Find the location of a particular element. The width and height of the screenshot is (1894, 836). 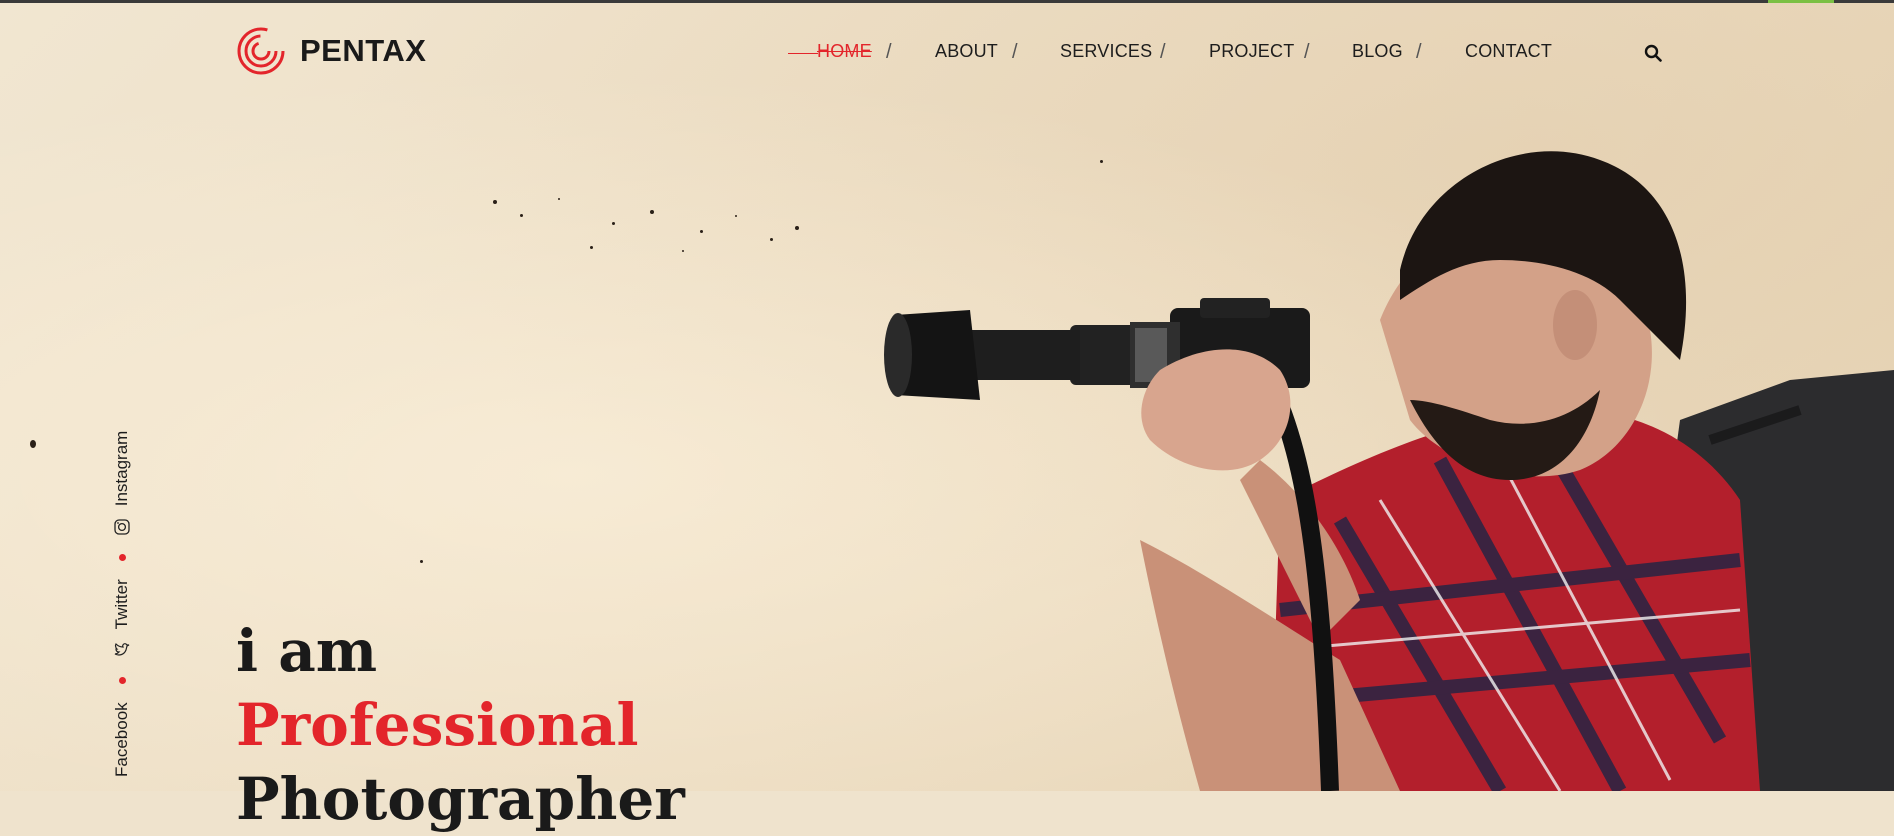

nav-services: SERVICES is located at coordinates (1106, 51).